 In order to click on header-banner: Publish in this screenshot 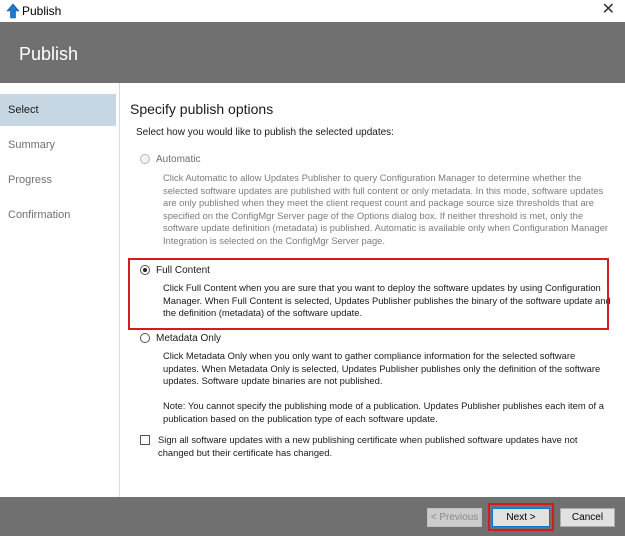, I will do `click(312, 52)`.